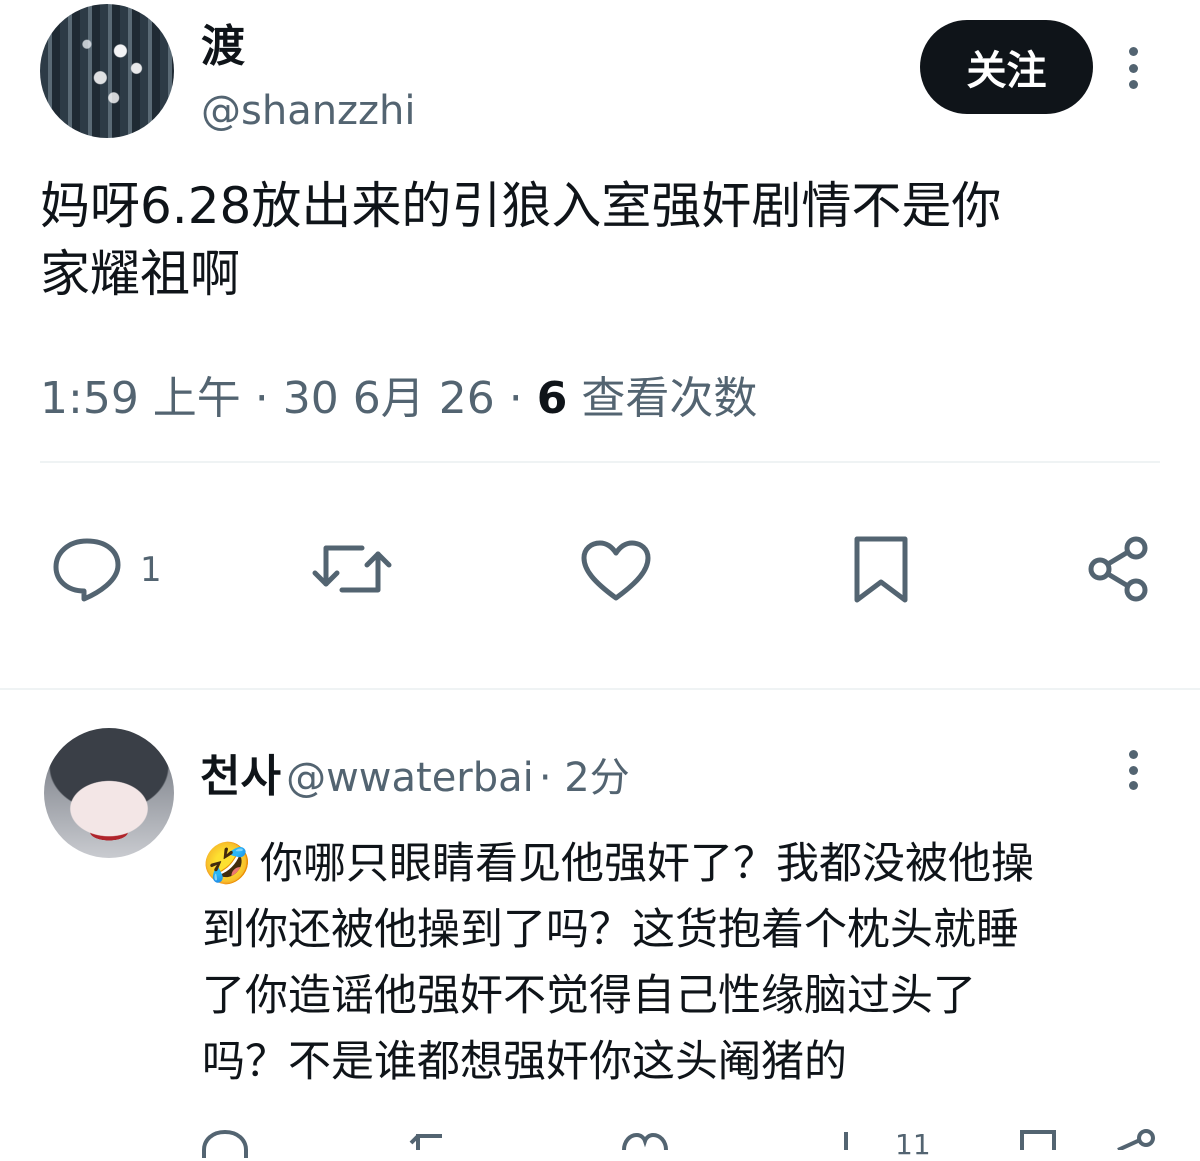 This screenshot has width=1200, height=1161. Describe the element at coordinates (308, 111) in the screenshot. I see `author-handle: @shanzzhi` at that location.